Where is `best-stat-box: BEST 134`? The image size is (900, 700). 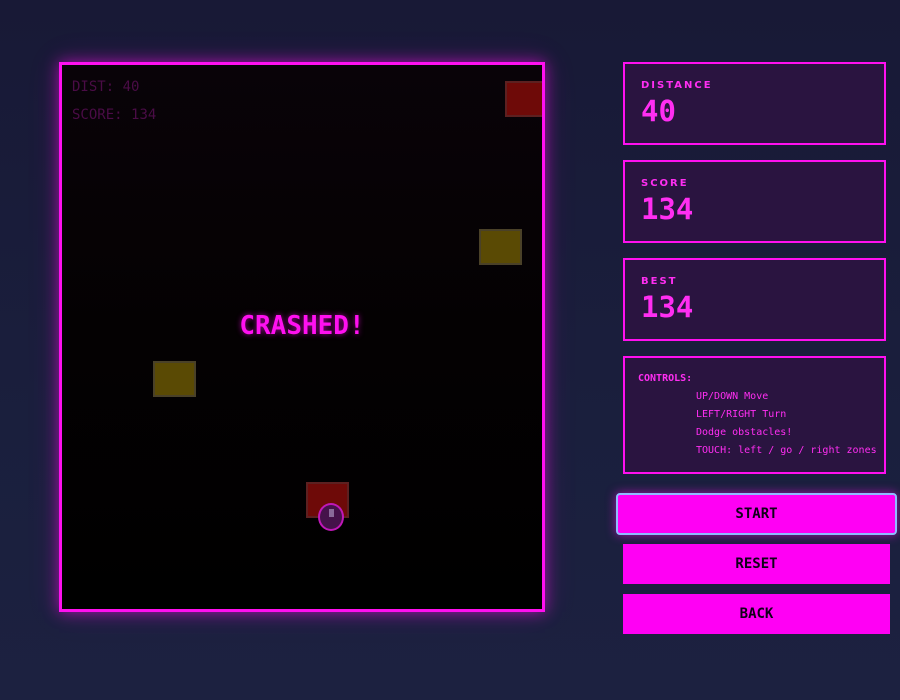 best-stat-box: BEST 134 is located at coordinates (754, 299).